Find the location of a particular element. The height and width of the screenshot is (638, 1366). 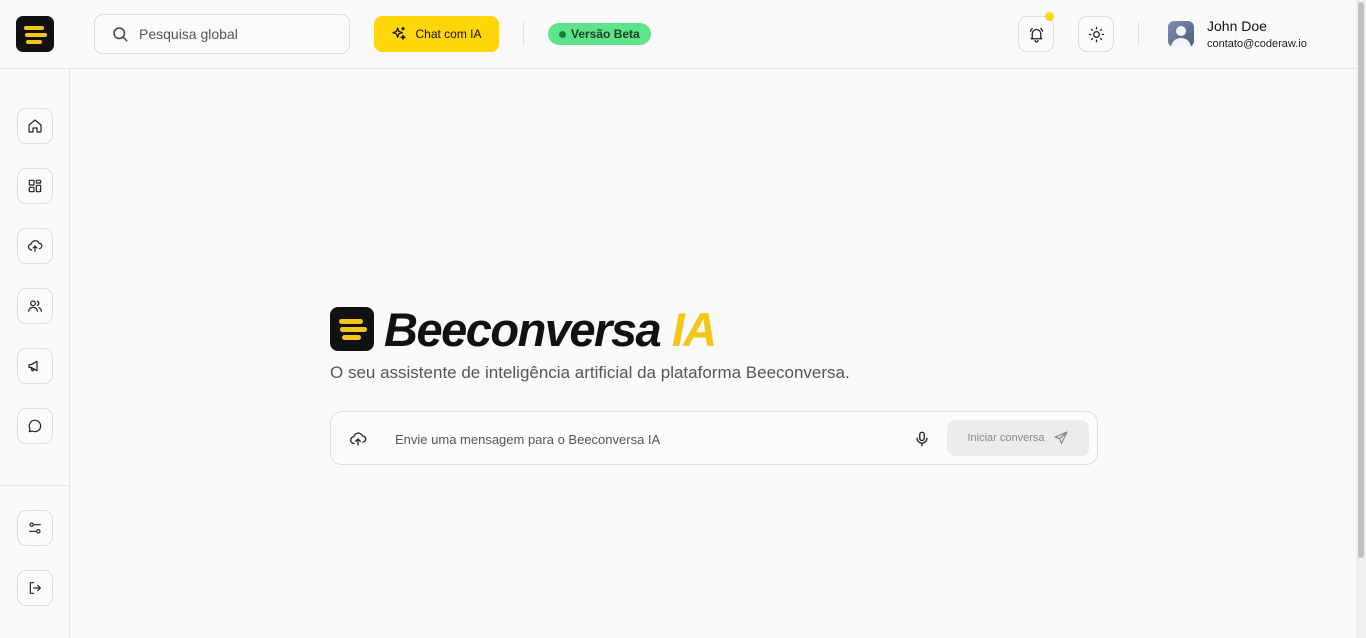

bell-icon is located at coordinates (1036, 35).